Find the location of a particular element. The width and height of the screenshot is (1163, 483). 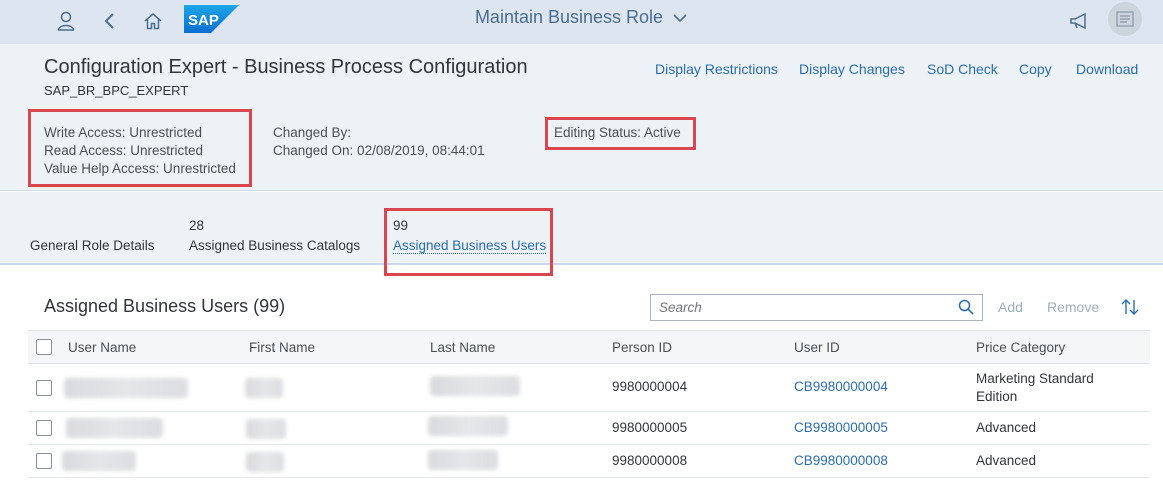

search-icon is located at coordinates (966, 309).